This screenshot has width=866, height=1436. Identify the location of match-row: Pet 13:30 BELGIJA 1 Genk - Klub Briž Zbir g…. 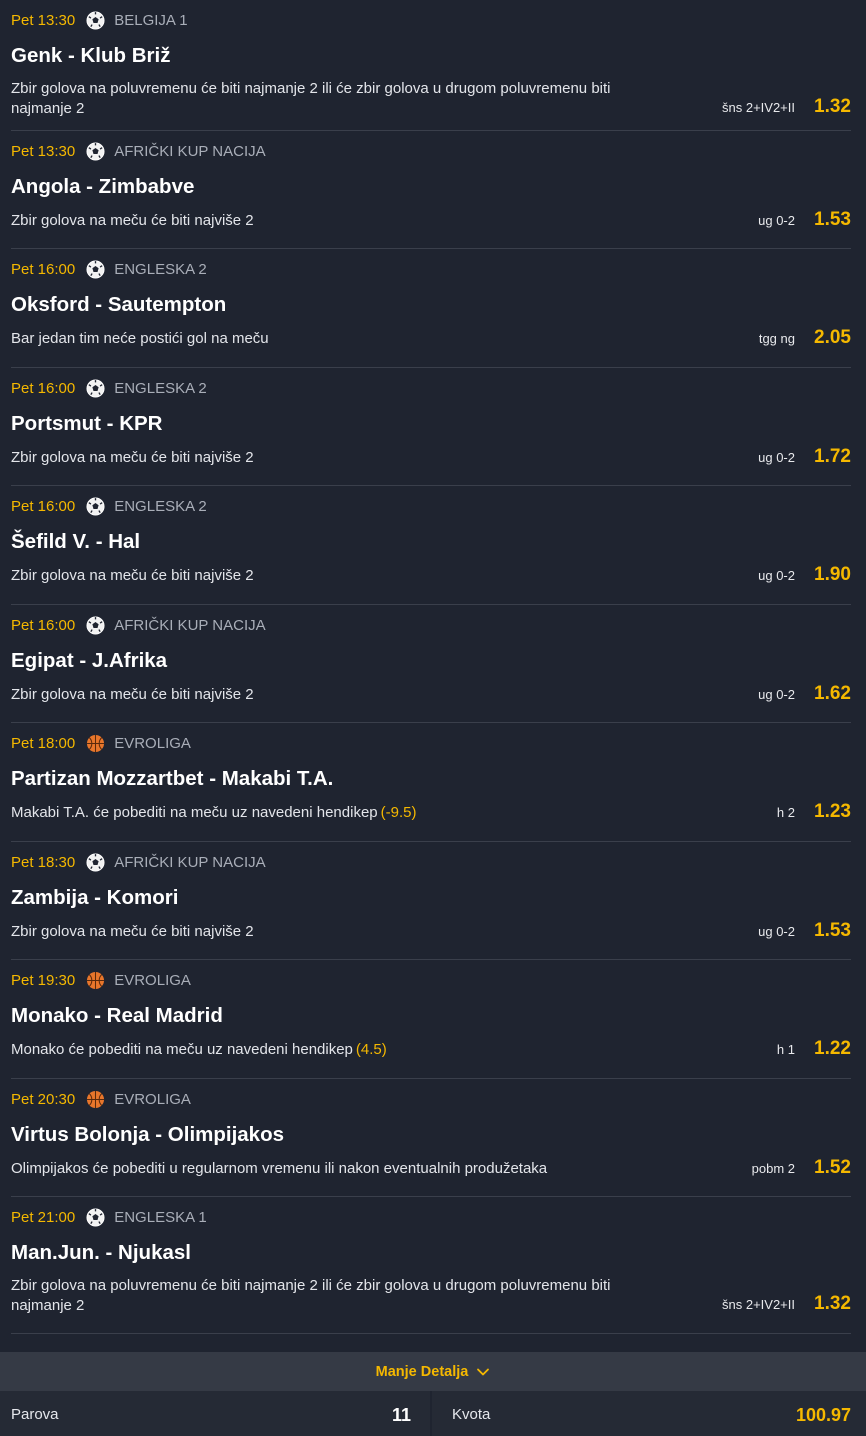
(431, 65).